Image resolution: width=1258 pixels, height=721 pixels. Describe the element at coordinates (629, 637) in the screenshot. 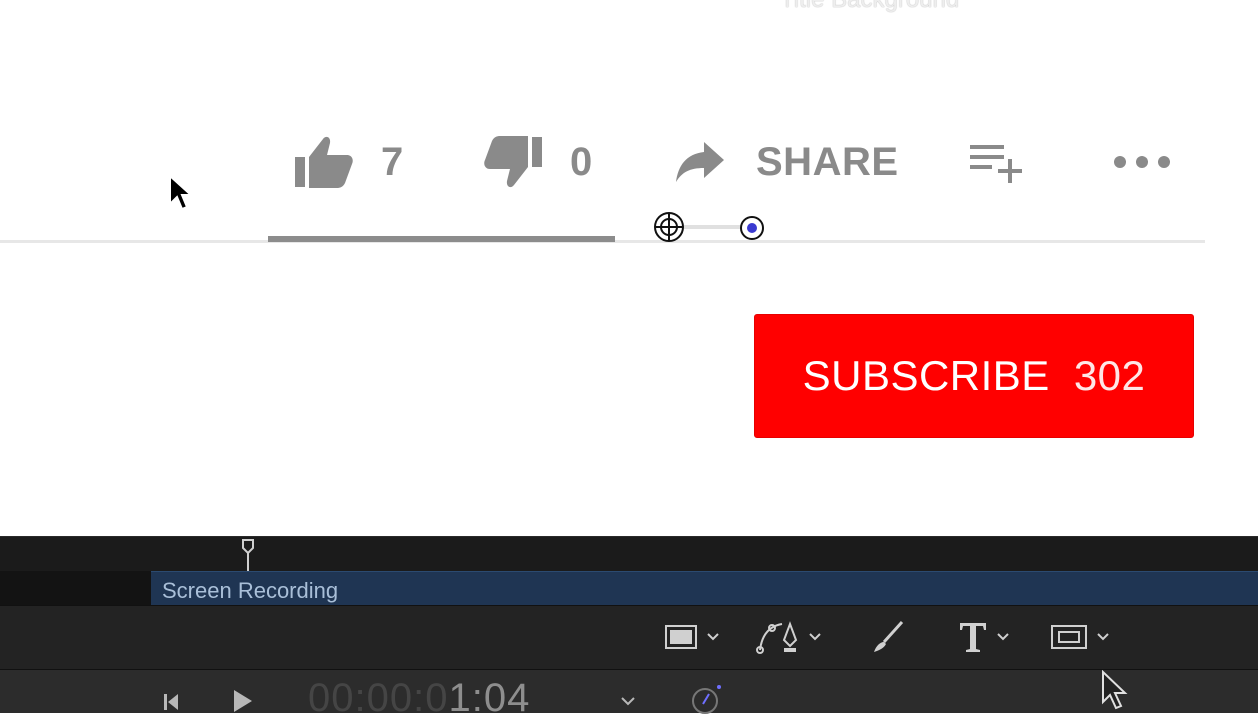

I see `shape-toolbar` at that location.